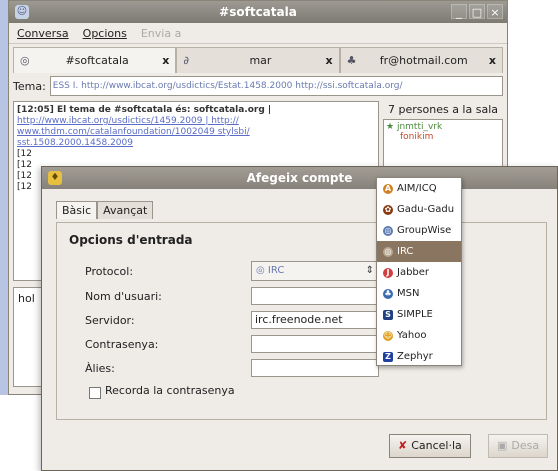 The image size is (558, 471). Describe the element at coordinates (424, 230) in the screenshot. I see `menu-item-label: GroupWise` at that location.